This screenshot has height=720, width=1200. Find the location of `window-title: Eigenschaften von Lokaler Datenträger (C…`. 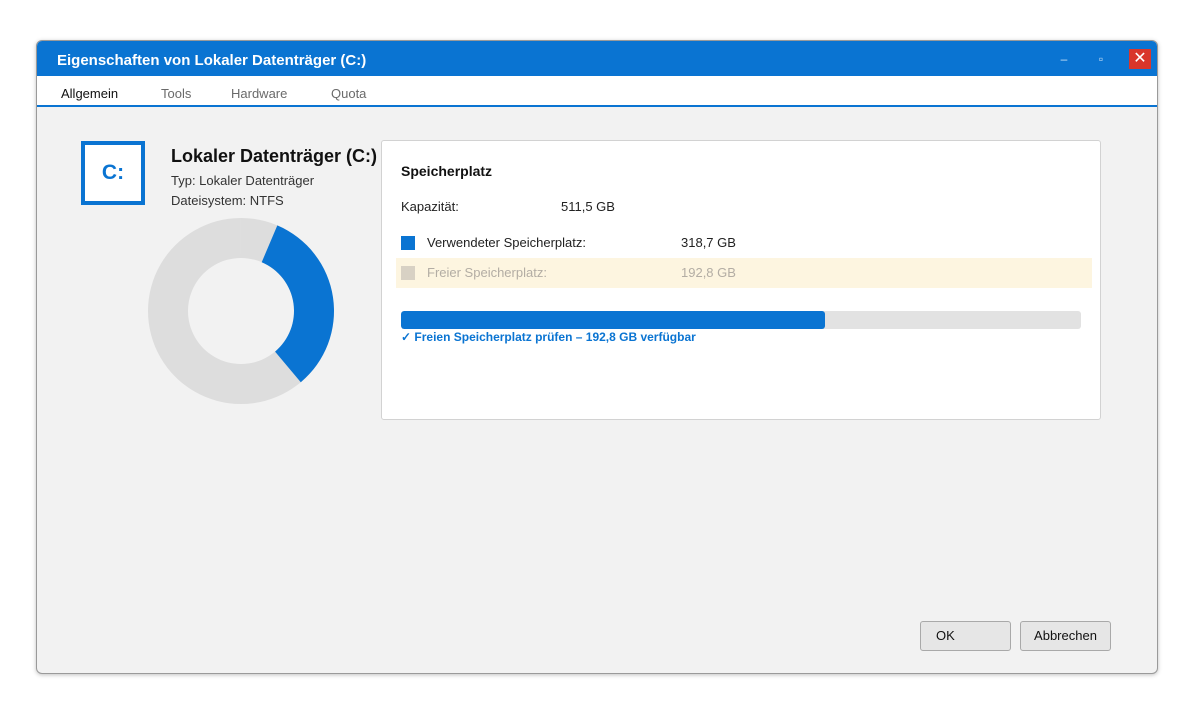

window-title: Eigenschaften von Lokaler Datenträger (C… is located at coordinates (212, 60).